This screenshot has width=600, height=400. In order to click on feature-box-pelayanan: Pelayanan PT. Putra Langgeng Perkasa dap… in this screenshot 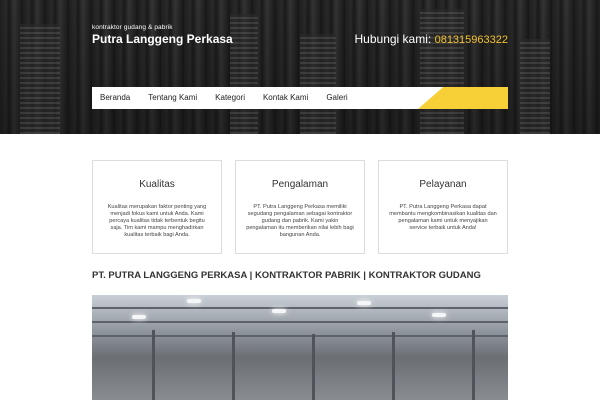, I will do `click(443, 207)`.